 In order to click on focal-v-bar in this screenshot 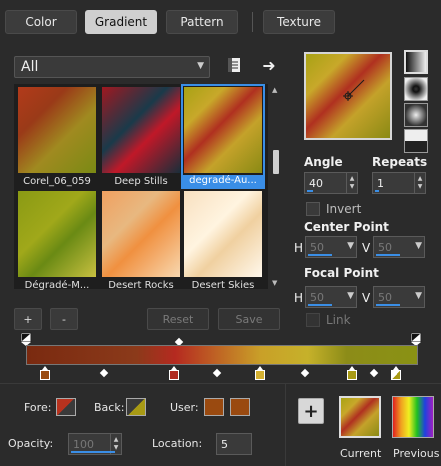, I will do `click(388, 305)`.